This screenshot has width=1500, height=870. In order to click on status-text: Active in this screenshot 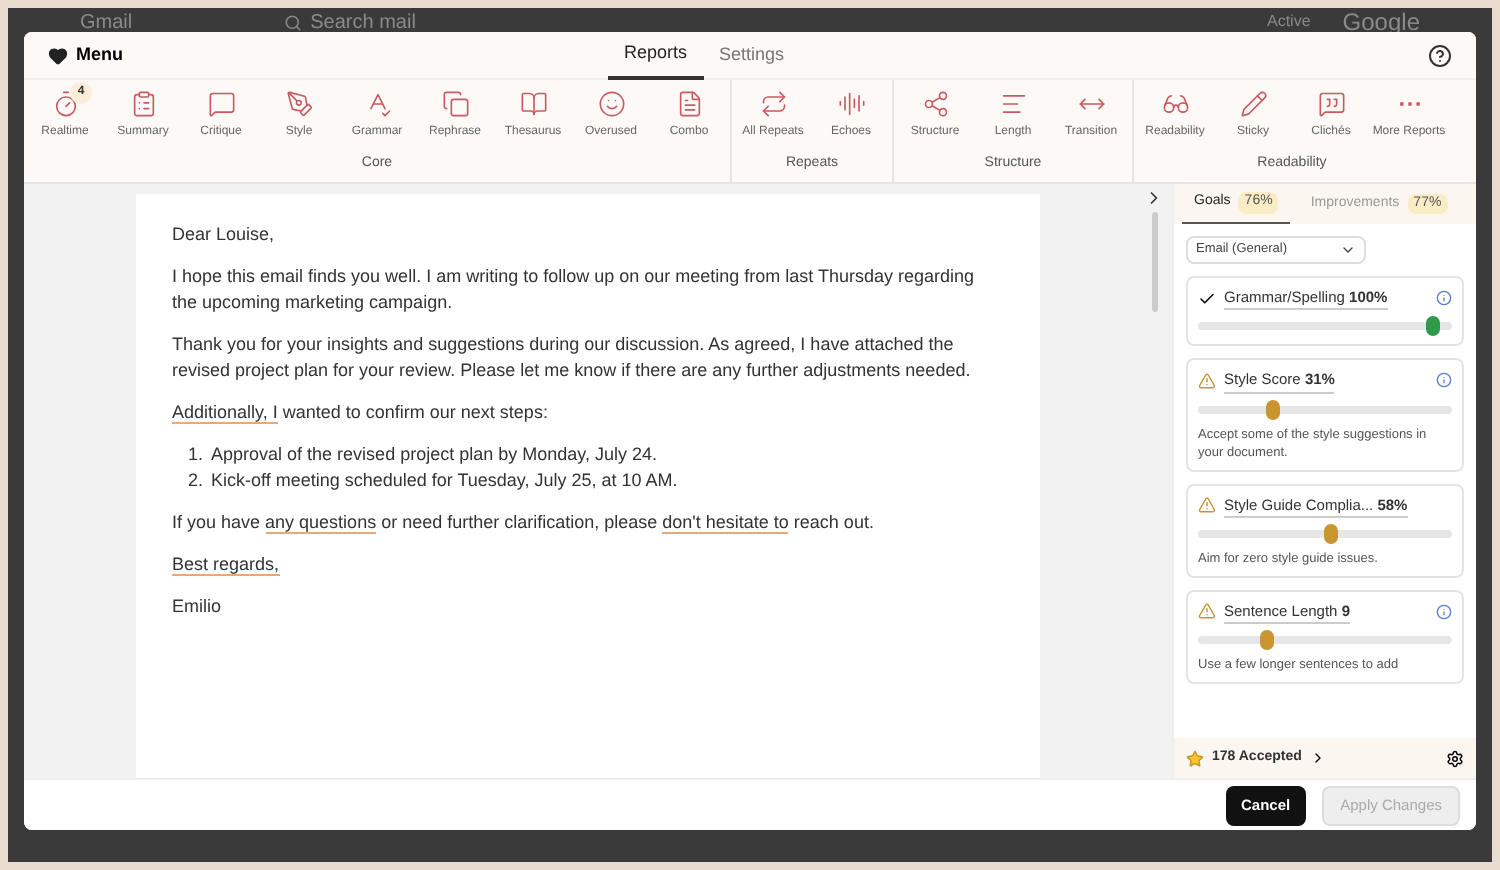, I will do `click(1289, 22)`.